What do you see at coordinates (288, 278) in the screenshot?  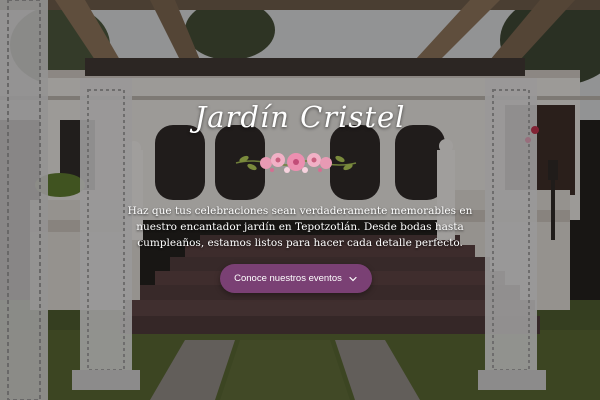 I see `view-events-button-label: Conoce nuestros eventos` at bounding box center [288, 278].